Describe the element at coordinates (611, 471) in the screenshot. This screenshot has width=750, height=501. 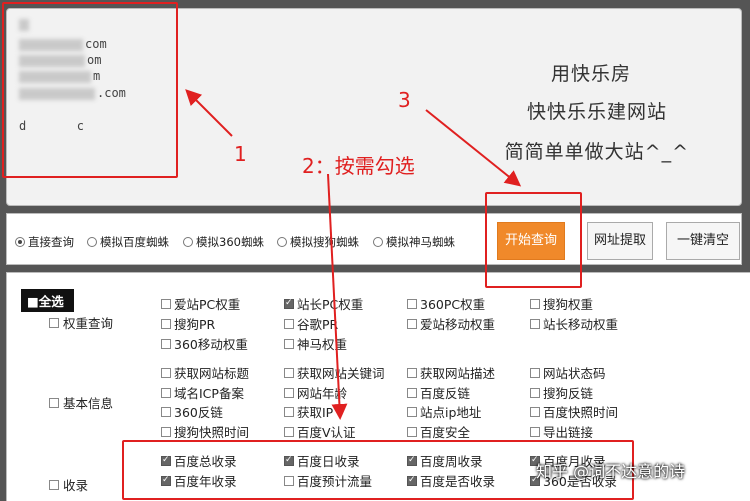
I see `watermark: 知乎 @词不达意的诗` at that location.